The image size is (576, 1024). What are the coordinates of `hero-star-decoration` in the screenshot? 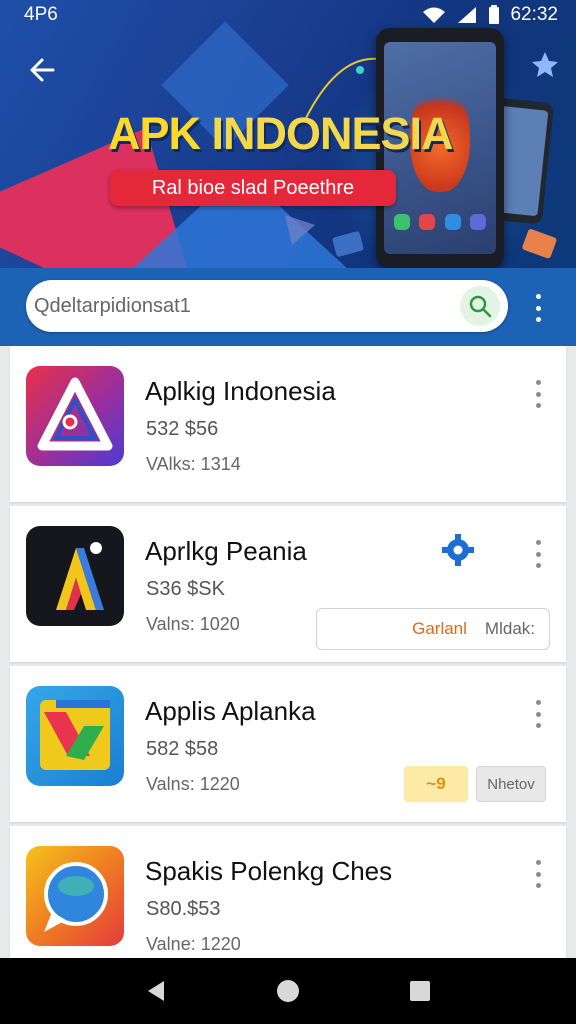 It's located at (545, 64).